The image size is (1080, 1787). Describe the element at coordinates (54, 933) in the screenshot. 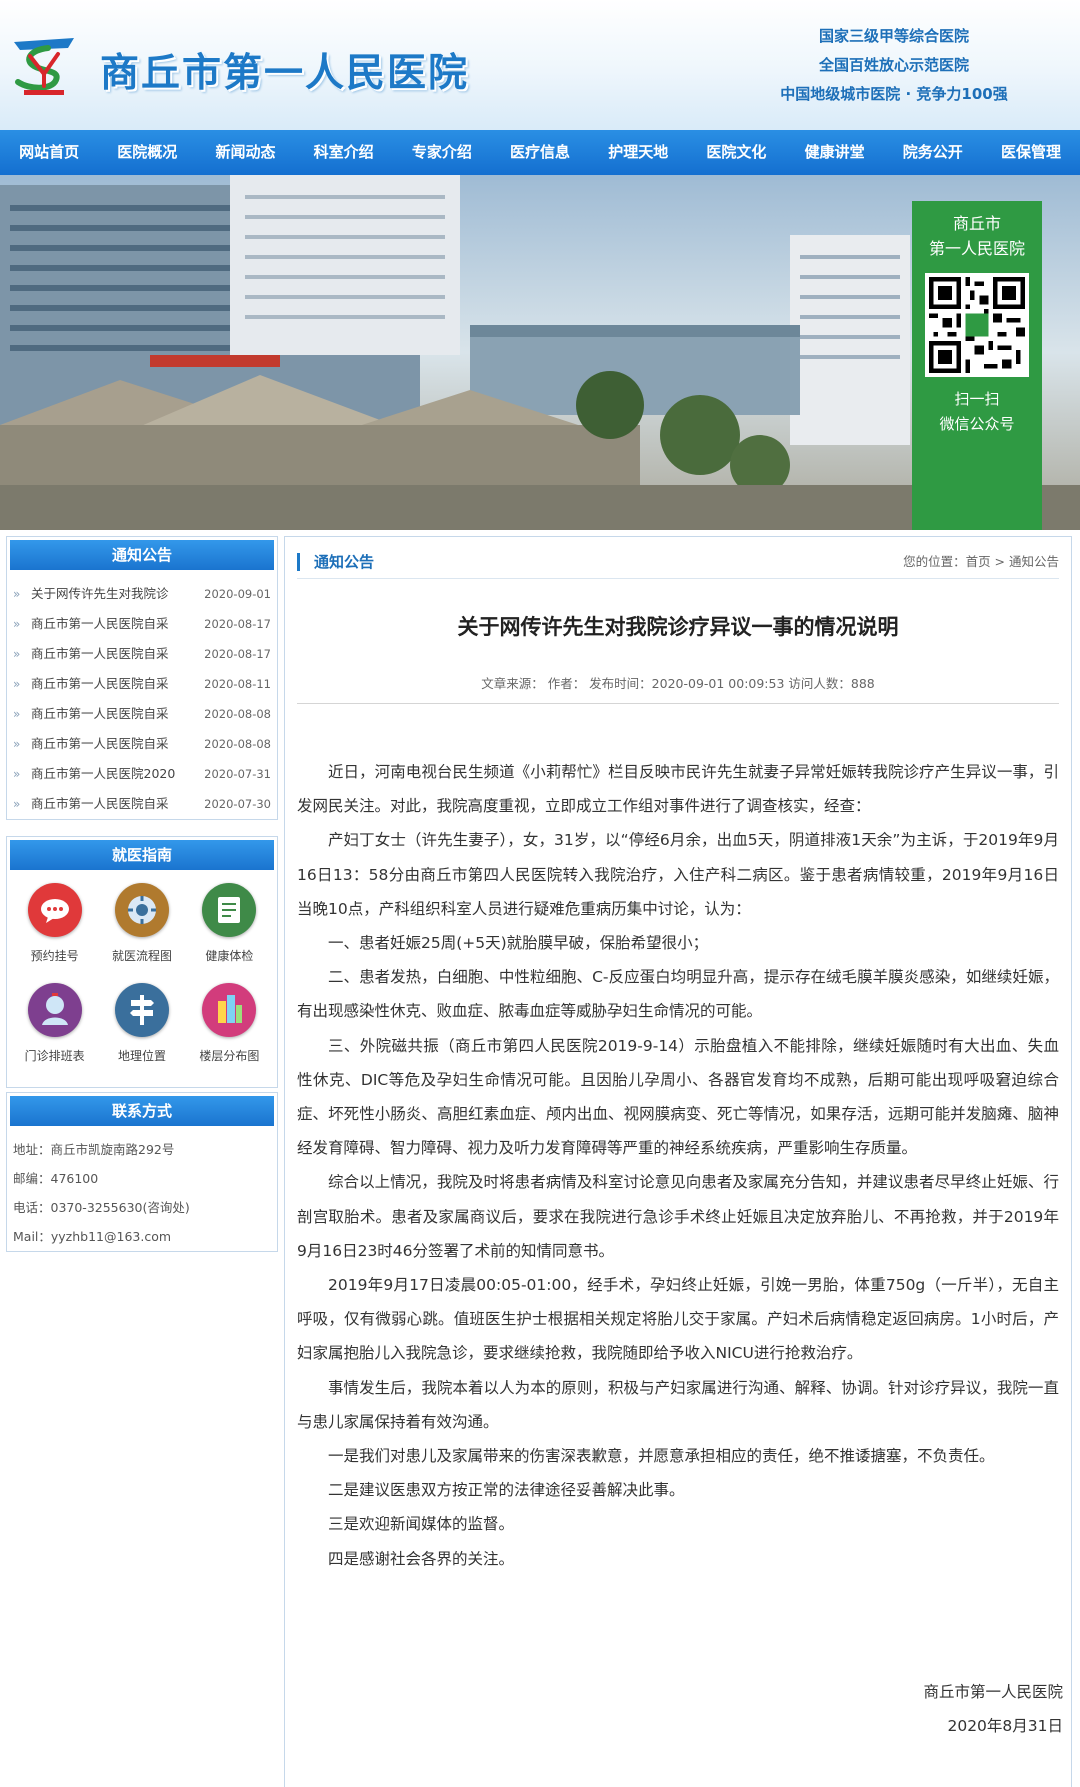

I see `guide-appointment: 预约挂号` at that location.